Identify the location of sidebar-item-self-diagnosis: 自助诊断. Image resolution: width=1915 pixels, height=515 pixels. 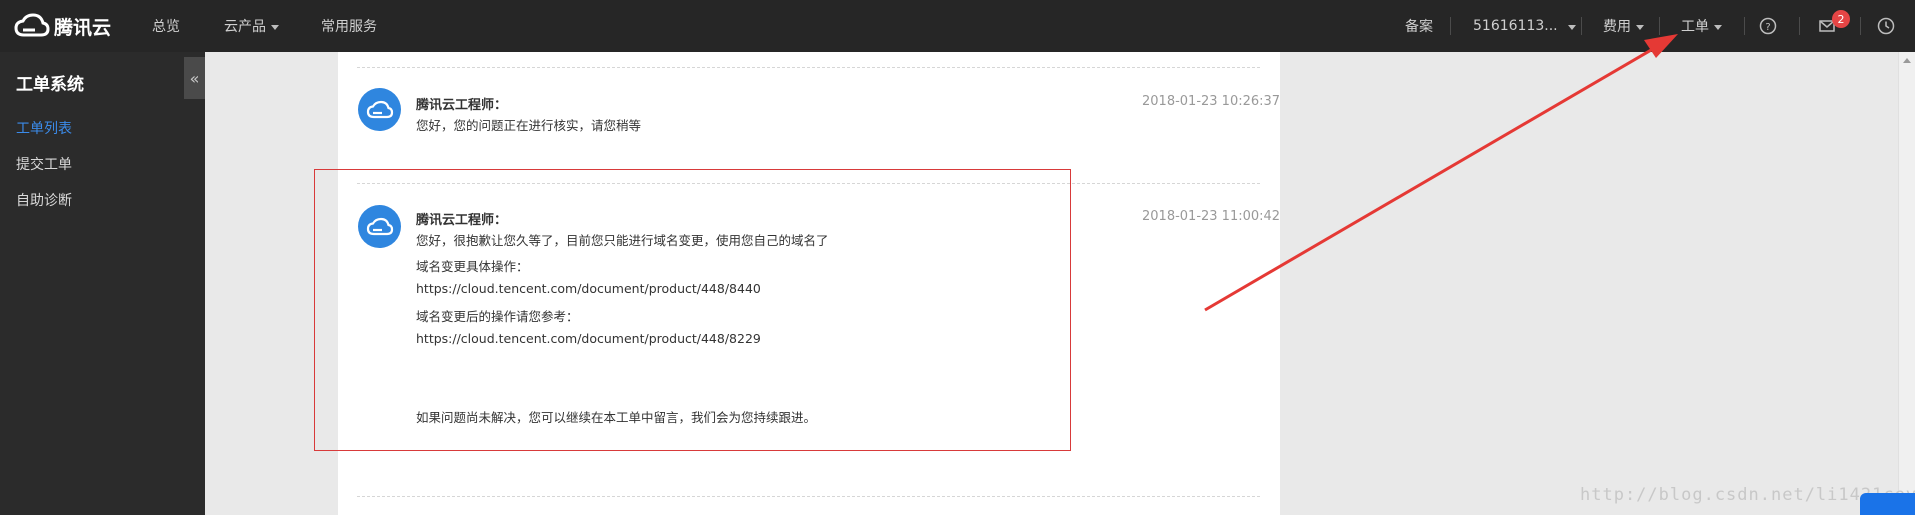
(44, 200).